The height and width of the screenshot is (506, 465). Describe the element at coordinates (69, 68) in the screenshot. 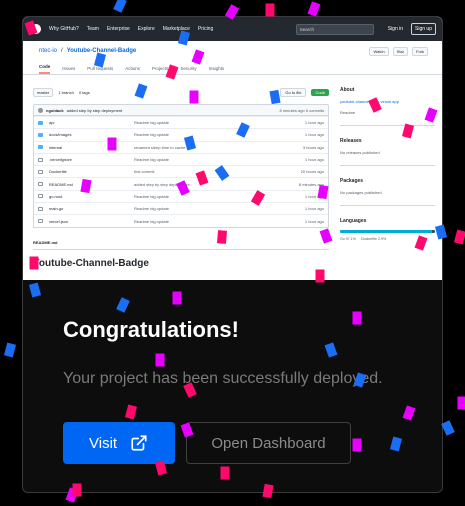

I see `tab-issues: Issues` at that location.